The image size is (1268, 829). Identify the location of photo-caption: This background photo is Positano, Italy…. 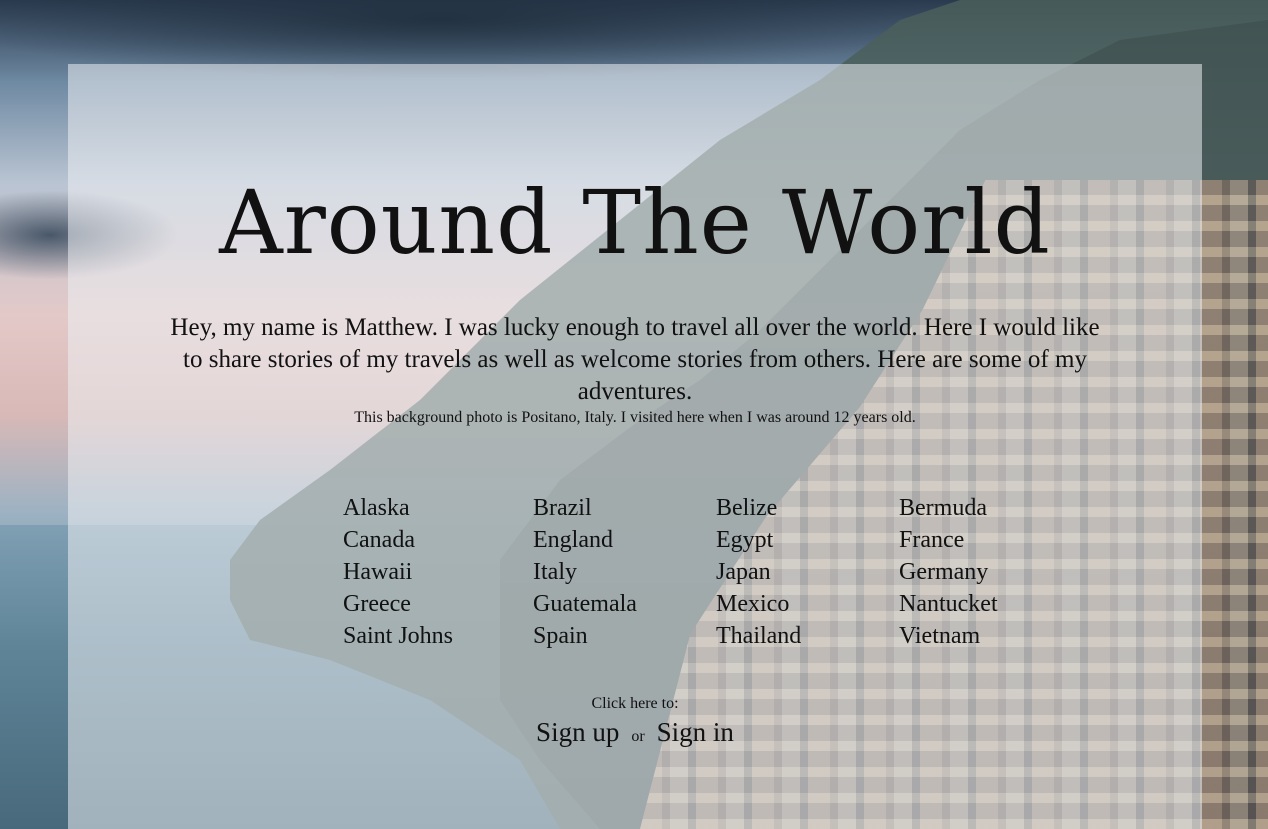
(635, 417).